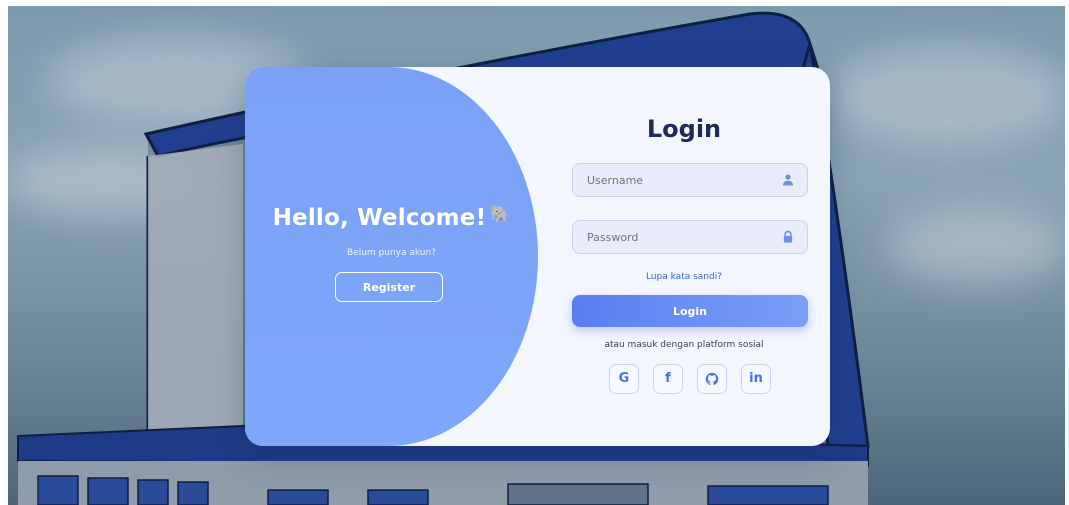 Image resolution: width=1069 pixels, height=505 pixels. I want to click on linkedin-login-button: in, so click(756, 379).